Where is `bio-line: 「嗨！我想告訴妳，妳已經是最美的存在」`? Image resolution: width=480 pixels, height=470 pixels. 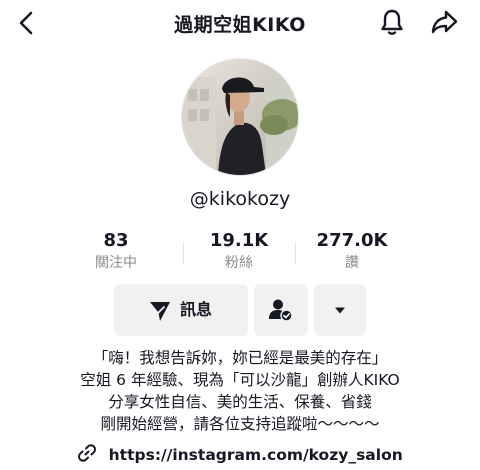 bio-line: 「嗨！我想告訴妳，妳已經是最美的存在」 is located at coordinates (240, 358).